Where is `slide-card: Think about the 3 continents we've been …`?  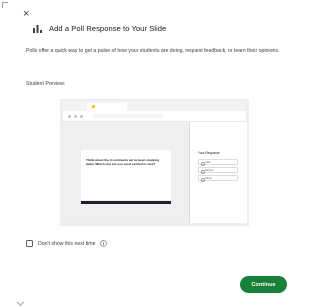 slide-card: Think about the 3 continents we've been … is located at coordinates (126, 175).